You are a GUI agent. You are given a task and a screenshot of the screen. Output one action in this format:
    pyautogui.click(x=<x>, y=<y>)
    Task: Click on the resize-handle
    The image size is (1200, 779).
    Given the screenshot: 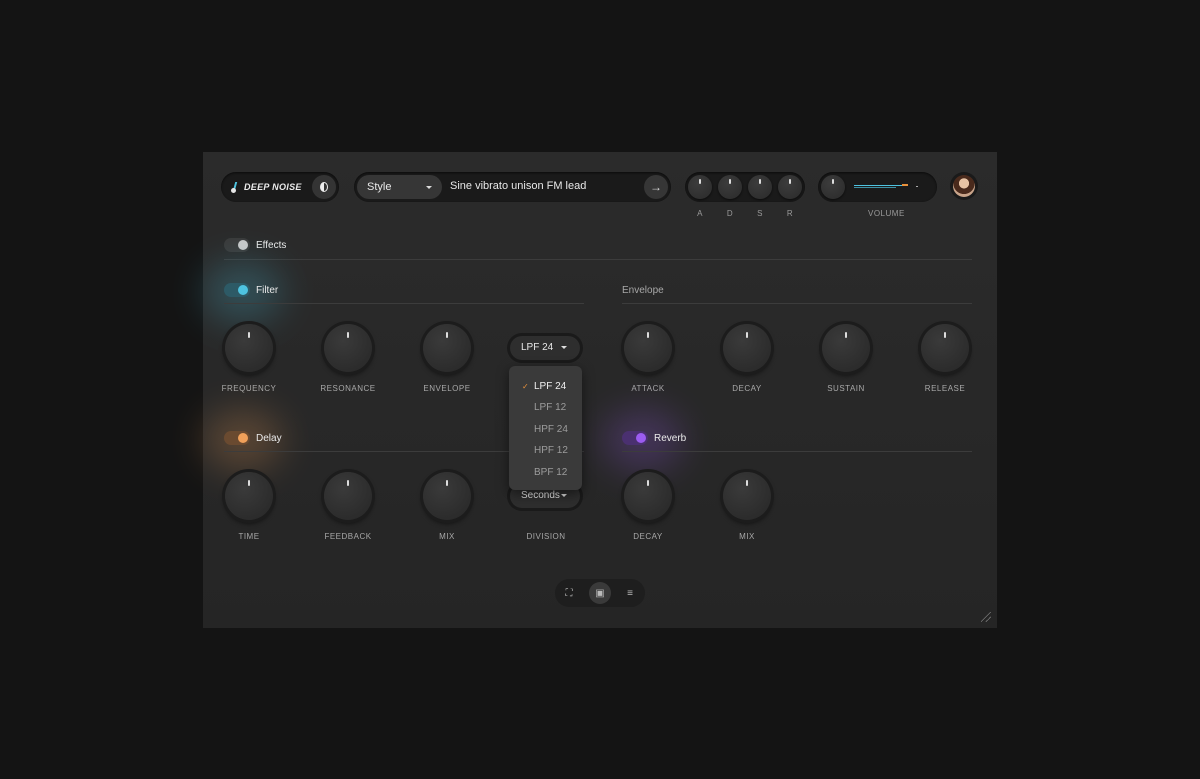 What is the action you would take?
    pyautogui.click(x=986, y=617)
    